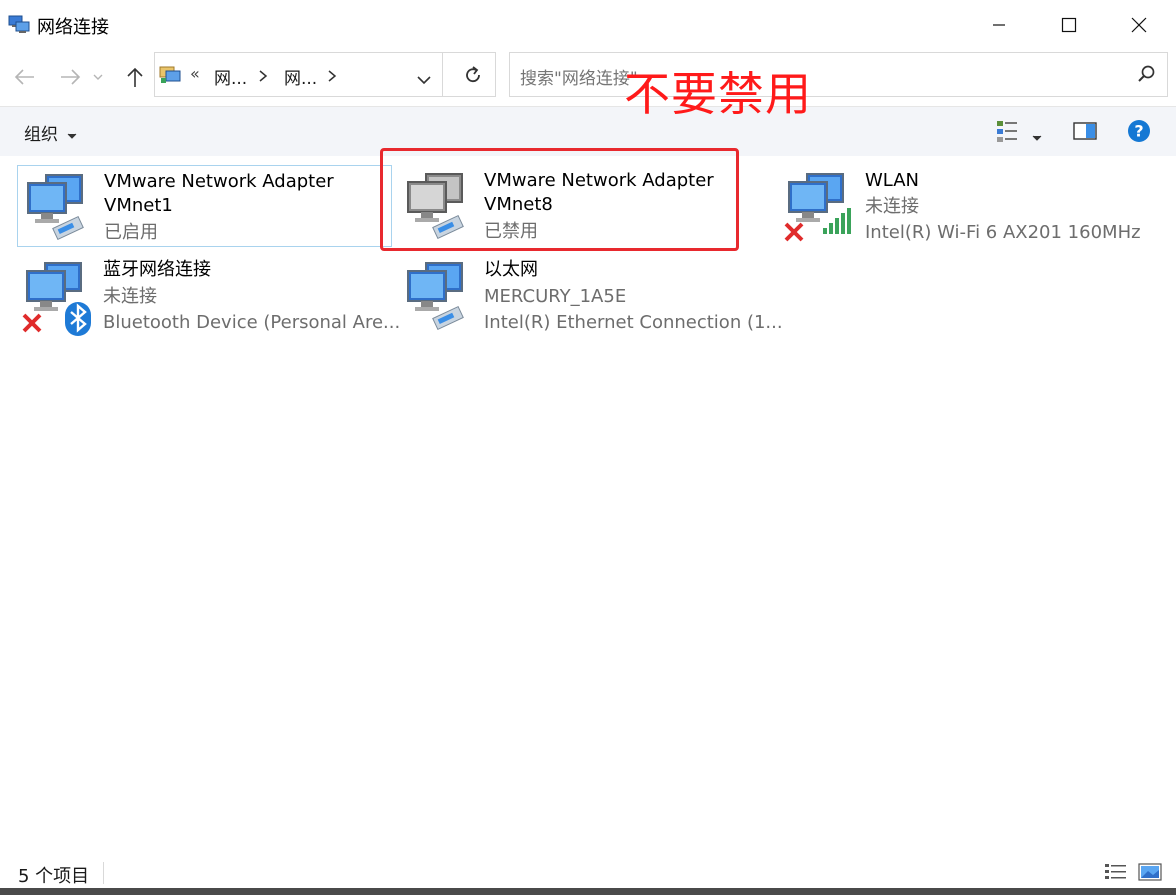 The width and height of the screenshot is (1176, 895). I want to click on view-options-chevron-icon, so click(1037, 136).